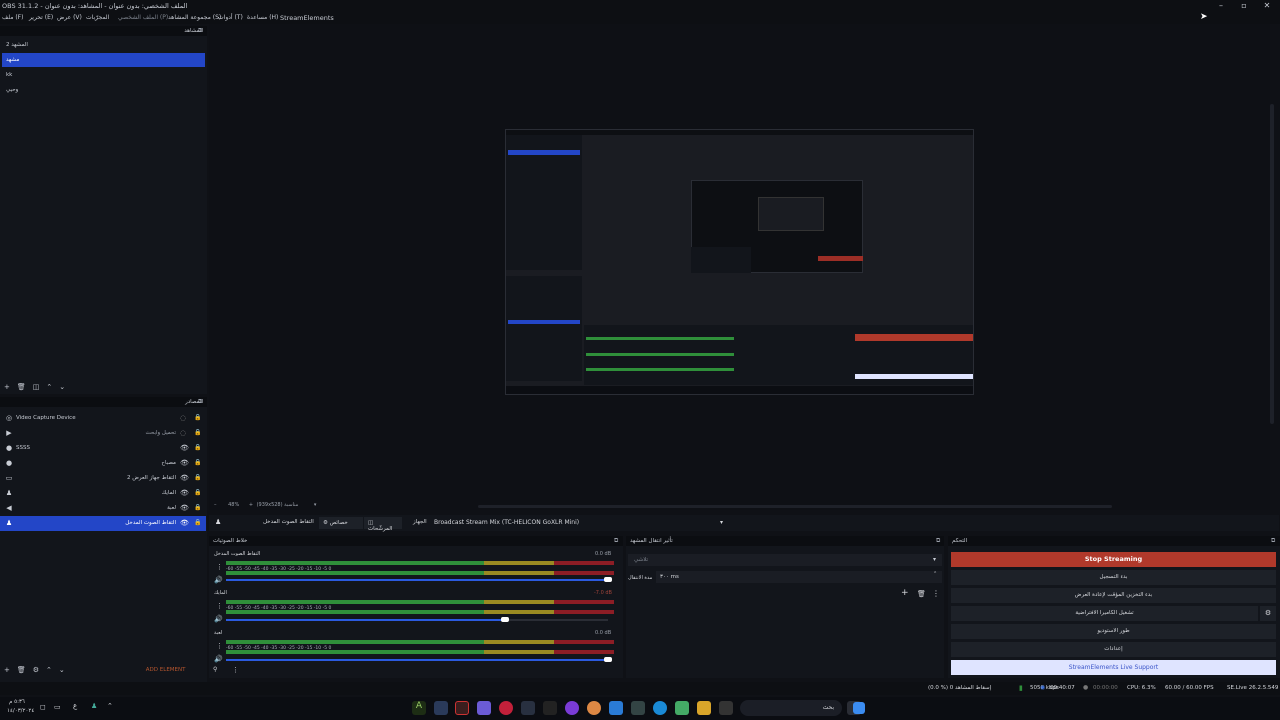 Image resolution: width=1280 pixels, height=720 pixels. I want to click on store-icon, so click(638, 708).